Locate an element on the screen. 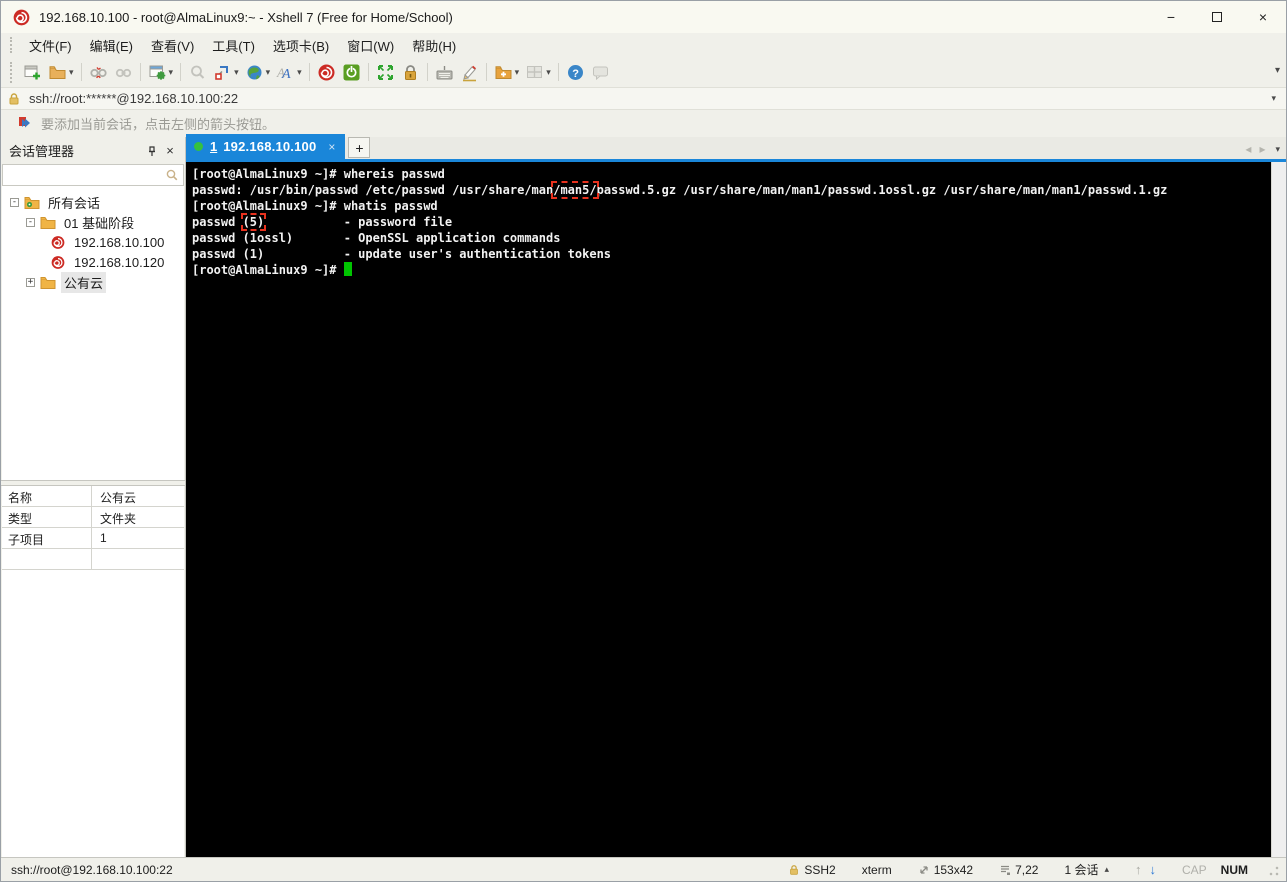  folder-icon is located at coordinates (48, 222).